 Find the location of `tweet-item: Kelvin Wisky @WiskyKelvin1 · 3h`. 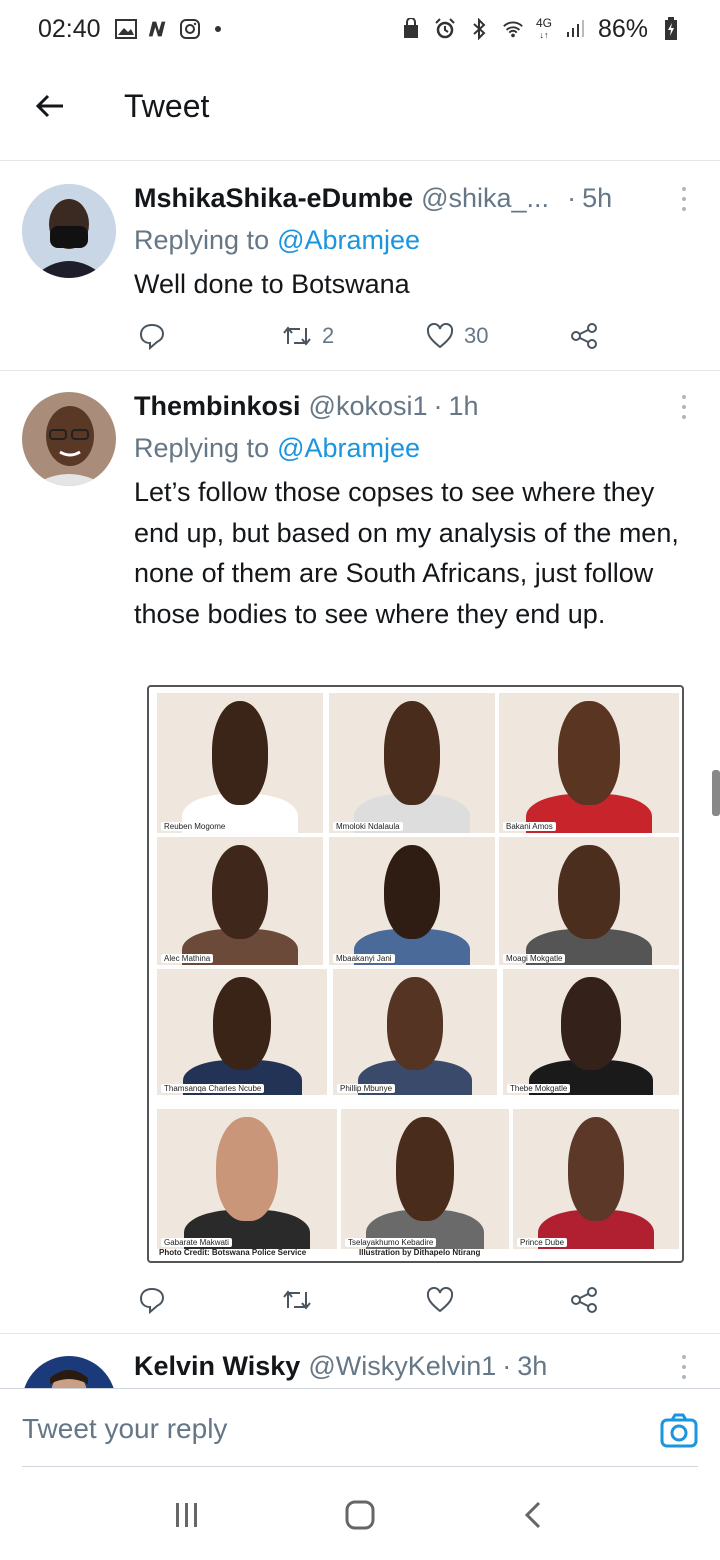

tweet-item: Kelvin Wisky @WiskyKelvin1 · 3h is located at coordinates (360, 1364).